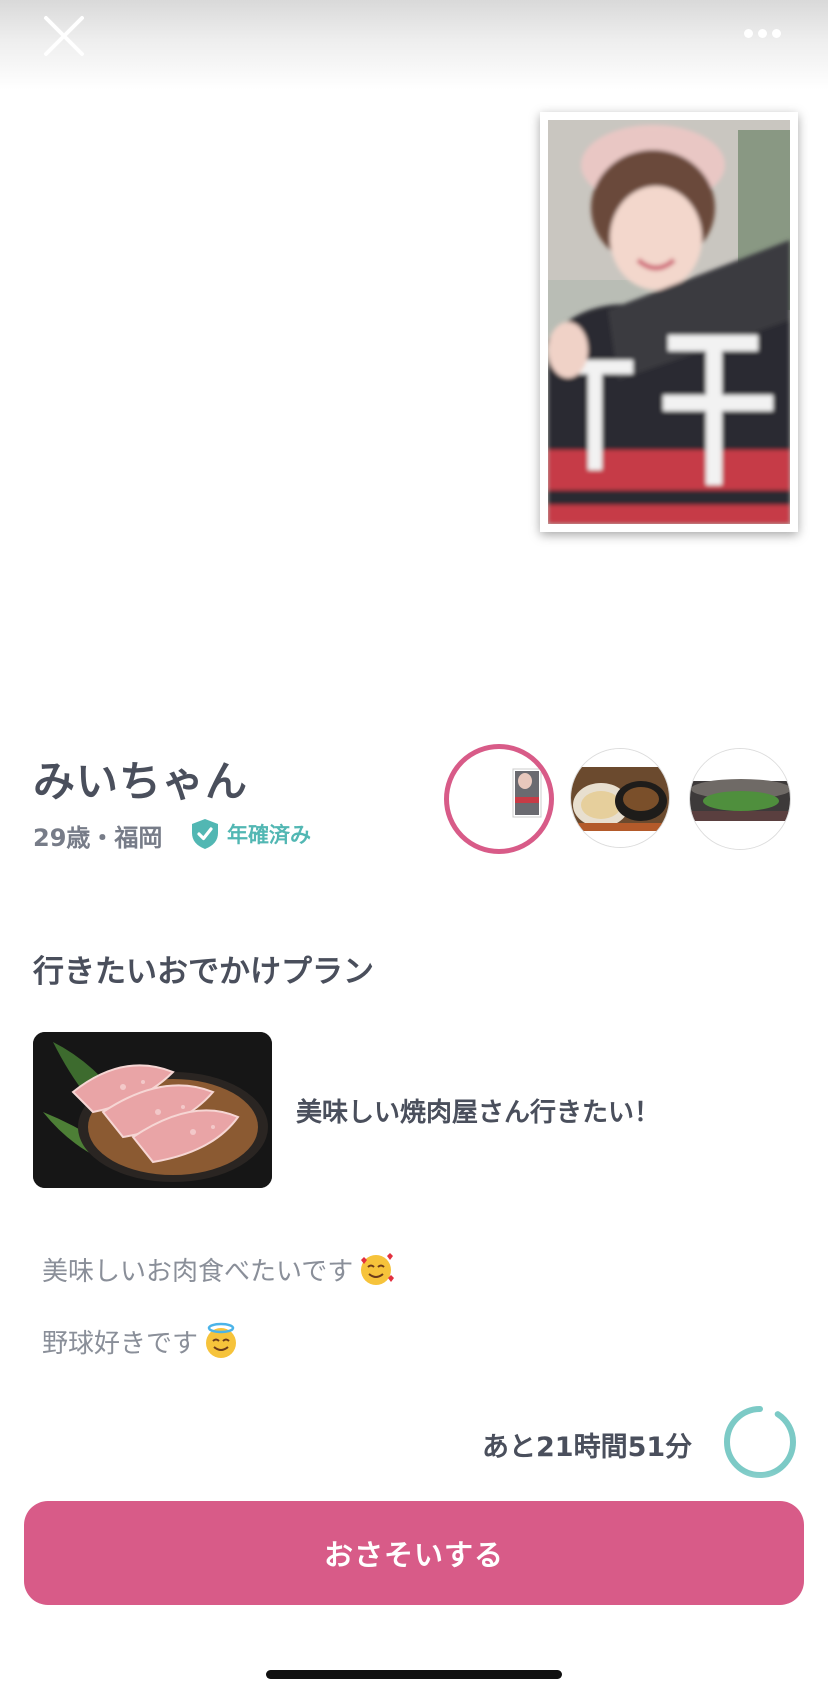 This screenshot has width=828, height=1697. I want to click on verified-label: 年確済み, so click(269, 835).